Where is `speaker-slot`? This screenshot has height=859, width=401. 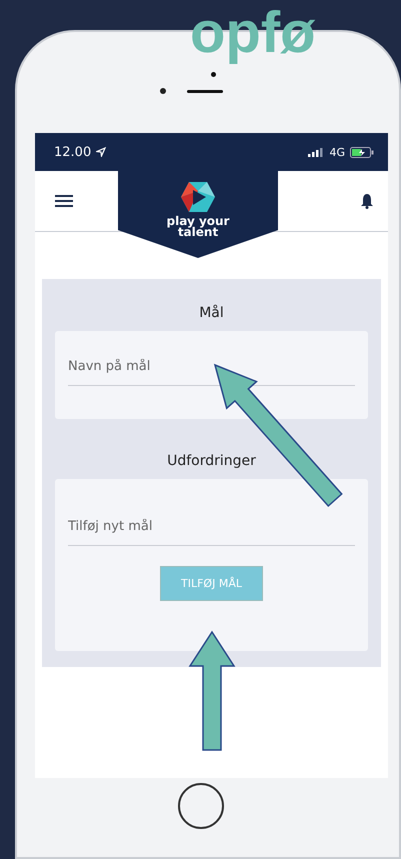
speaker-slot is located at coordinates (205, 91).